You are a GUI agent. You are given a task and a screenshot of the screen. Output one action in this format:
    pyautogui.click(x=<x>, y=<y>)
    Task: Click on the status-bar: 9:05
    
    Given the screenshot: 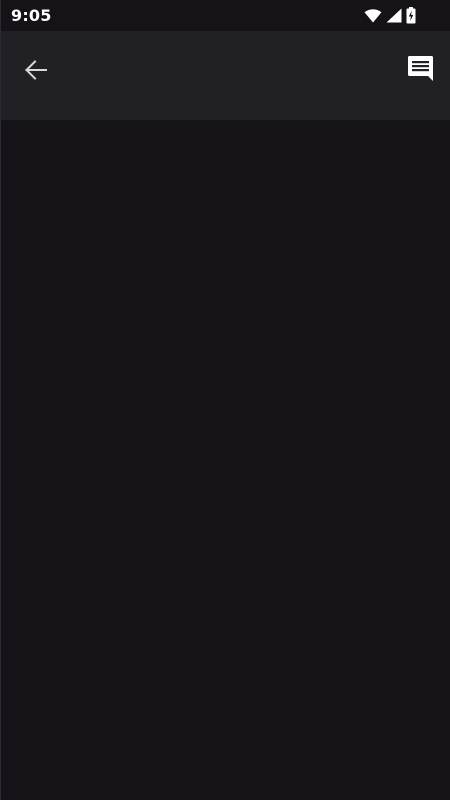 What is the action you would take?
    pyautogui.click(x=225, y=15)
    